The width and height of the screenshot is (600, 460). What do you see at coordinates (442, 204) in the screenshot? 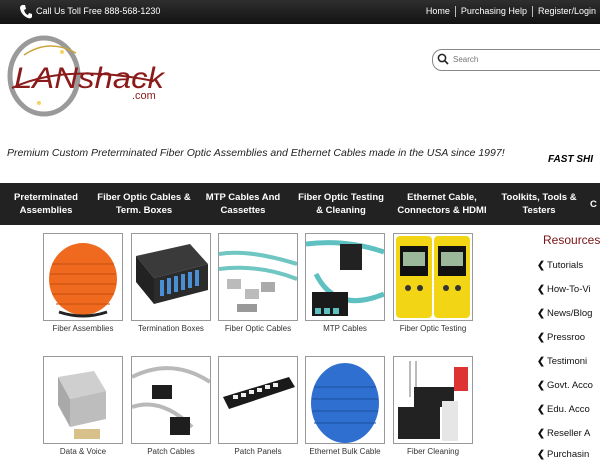
I see `nav-ethernet-cable: Ethernet Cable, Connectors & HDMI` at bounding box center [442, 204].